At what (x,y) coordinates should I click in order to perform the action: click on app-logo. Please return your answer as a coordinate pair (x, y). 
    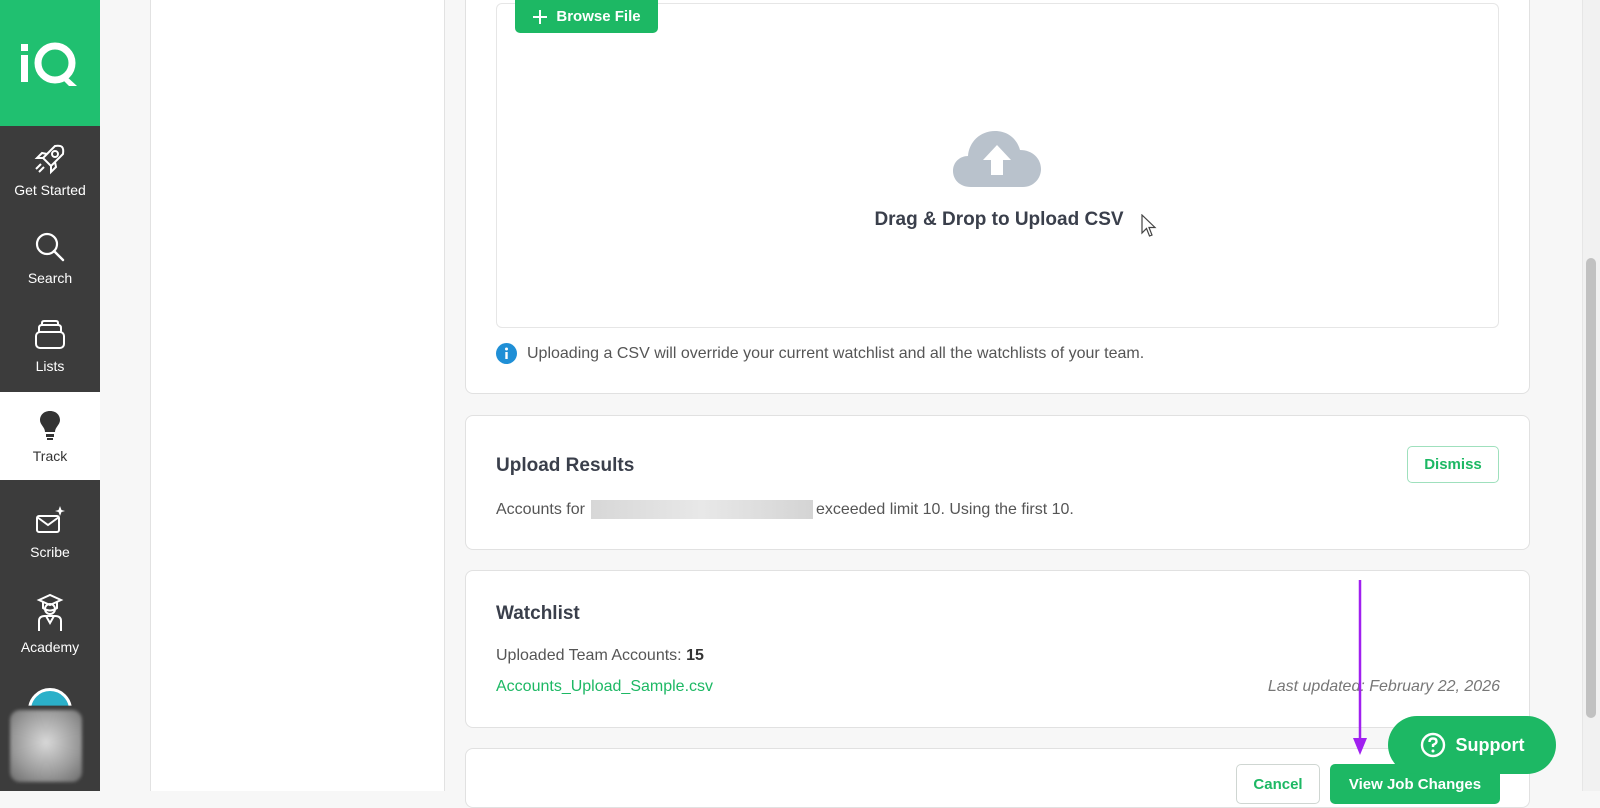
    Looking at the image, I should click on (50, 63).